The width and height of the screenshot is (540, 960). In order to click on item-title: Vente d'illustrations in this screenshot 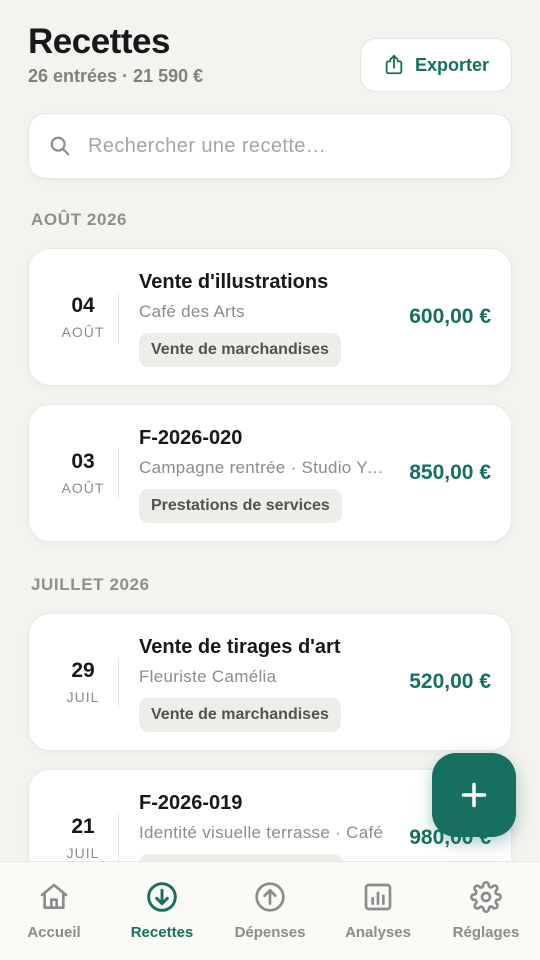, I will do `click(234, 282)`.